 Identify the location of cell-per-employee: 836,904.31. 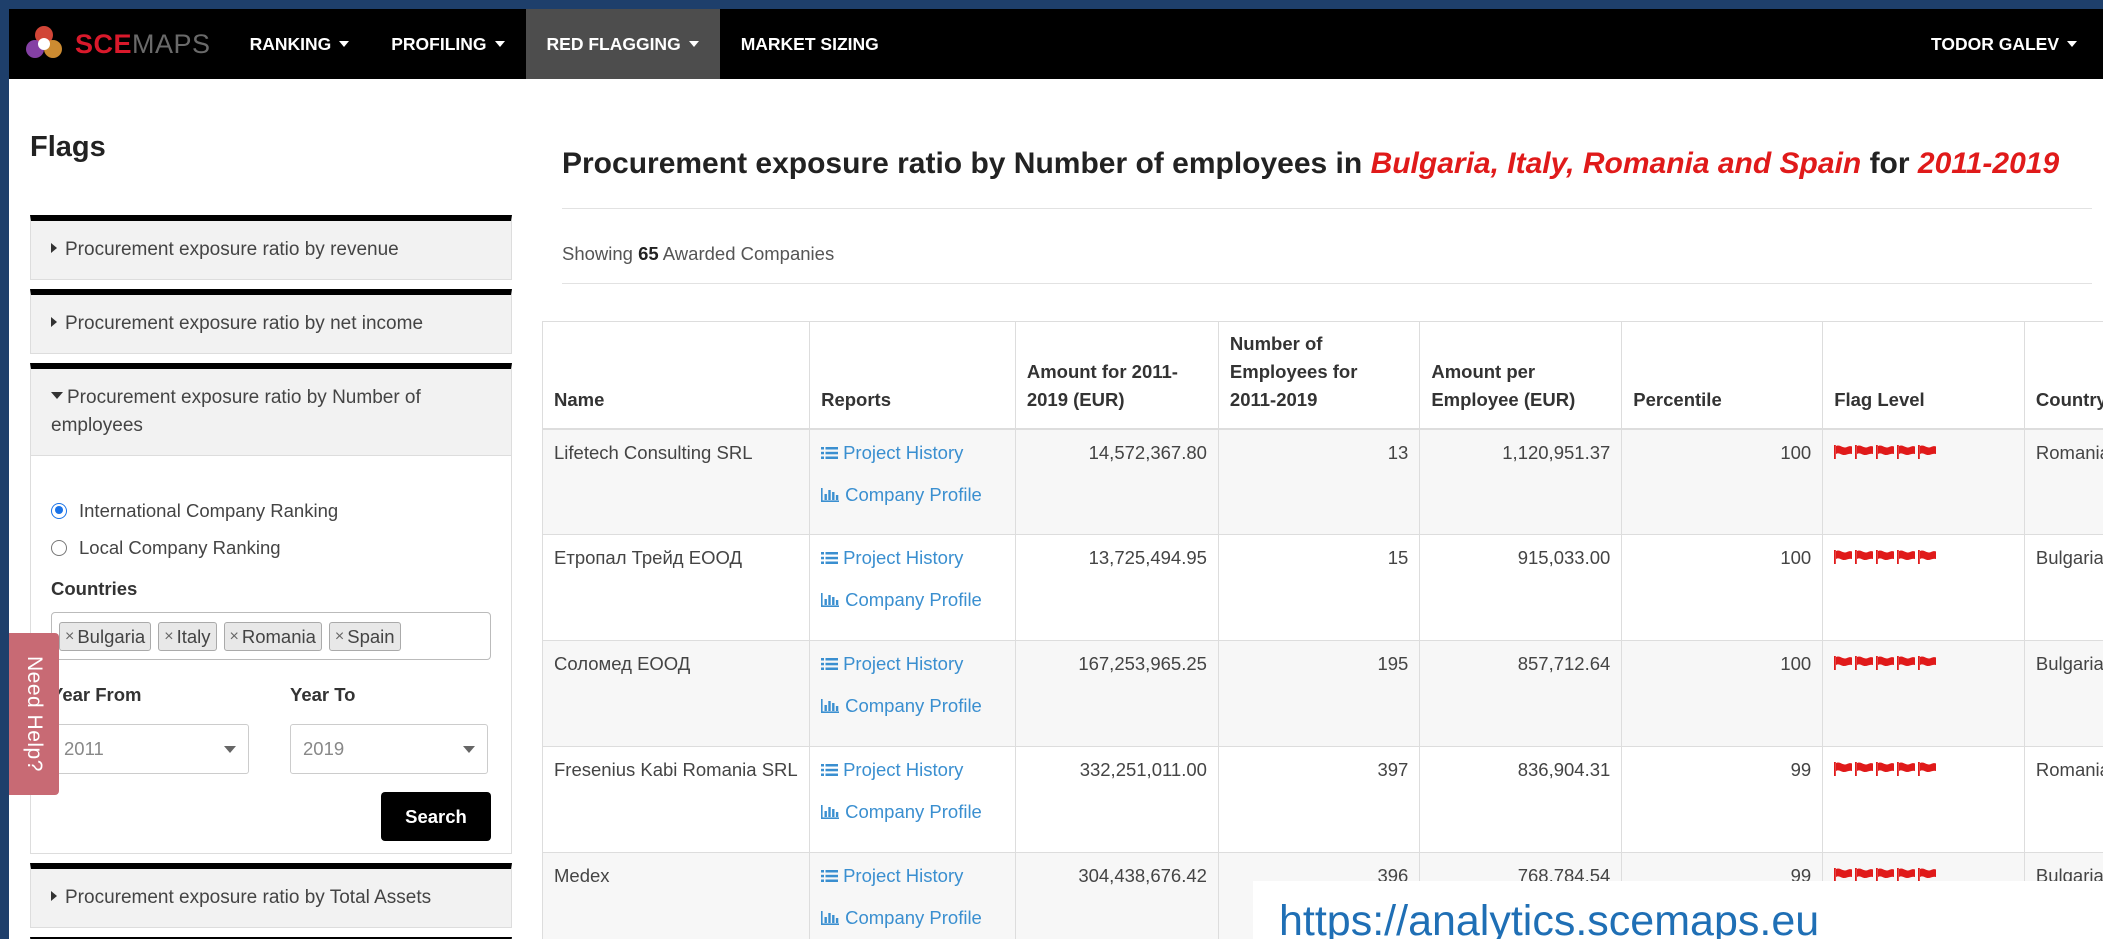
(1521, 799).